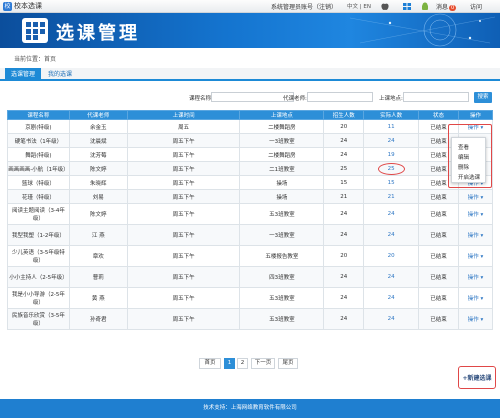  Describe the element at coordinates (477, 377) in the screenshot. I see `new-course-button: +新建选课` at that location.